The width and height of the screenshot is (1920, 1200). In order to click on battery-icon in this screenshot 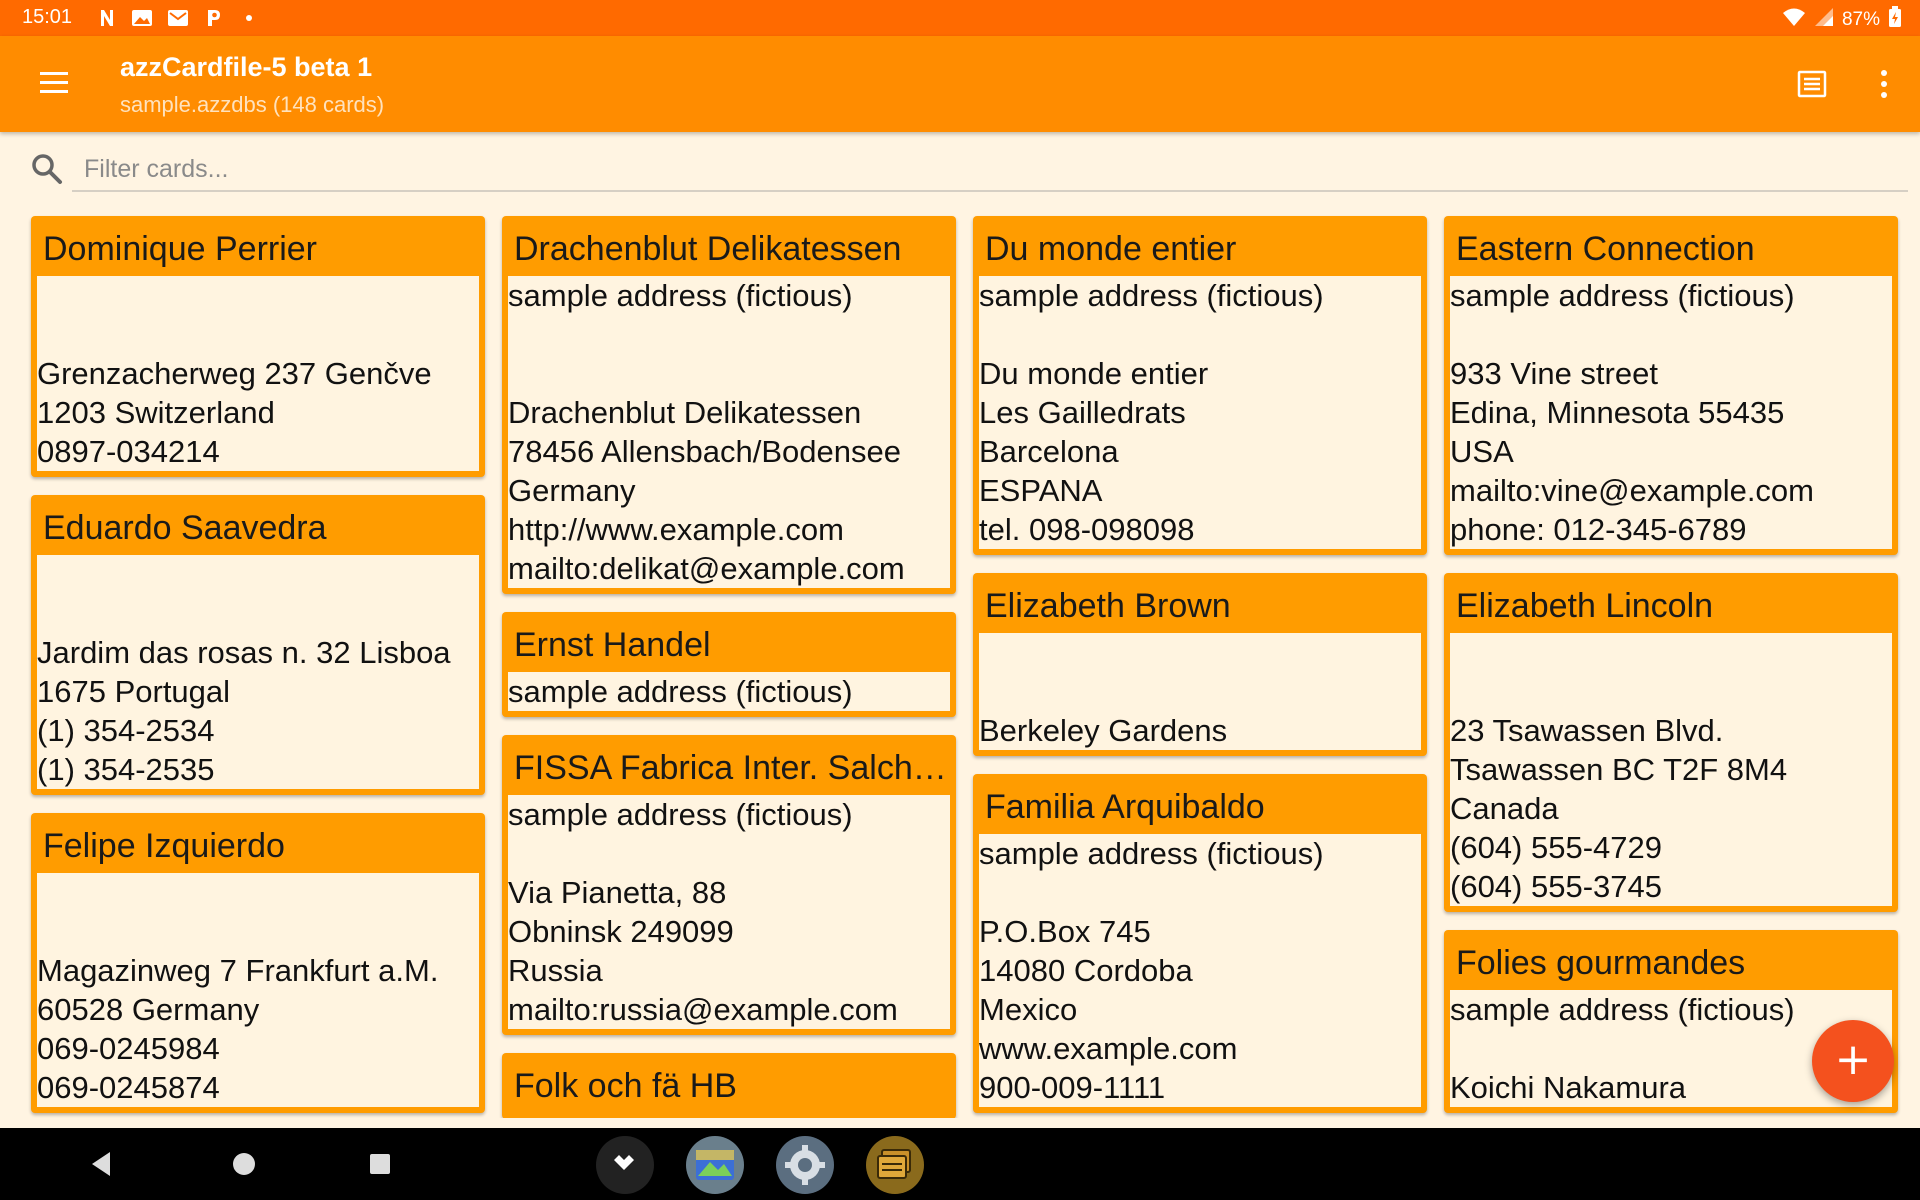, I will do `click(1895, 20)`.